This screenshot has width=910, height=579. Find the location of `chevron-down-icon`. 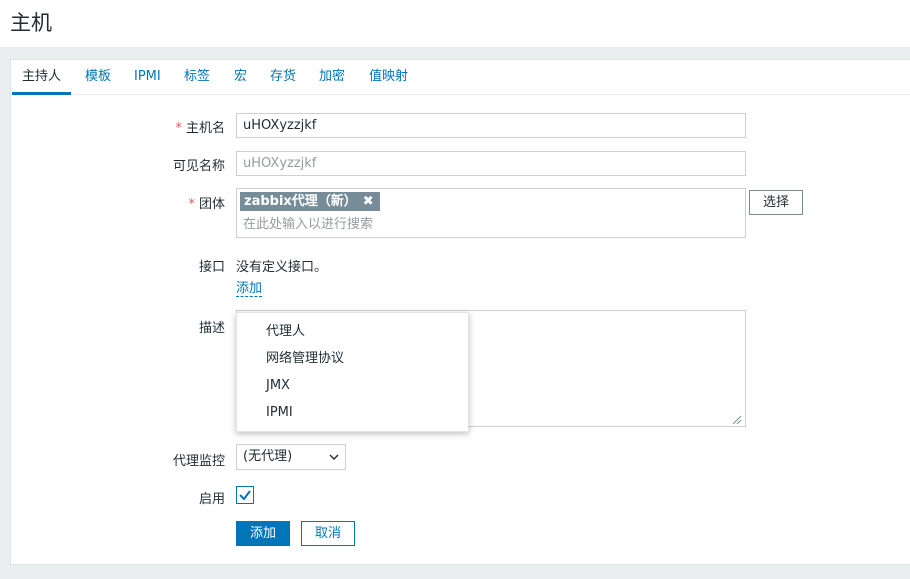

chevron-down-icon is located at coordinates (334, 457).